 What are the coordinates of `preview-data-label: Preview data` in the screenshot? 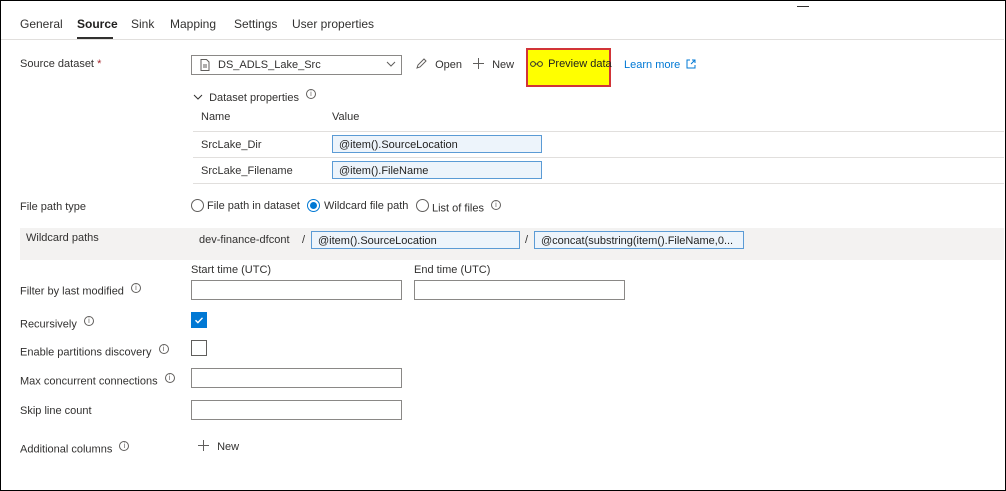 It's located at (580, 64).